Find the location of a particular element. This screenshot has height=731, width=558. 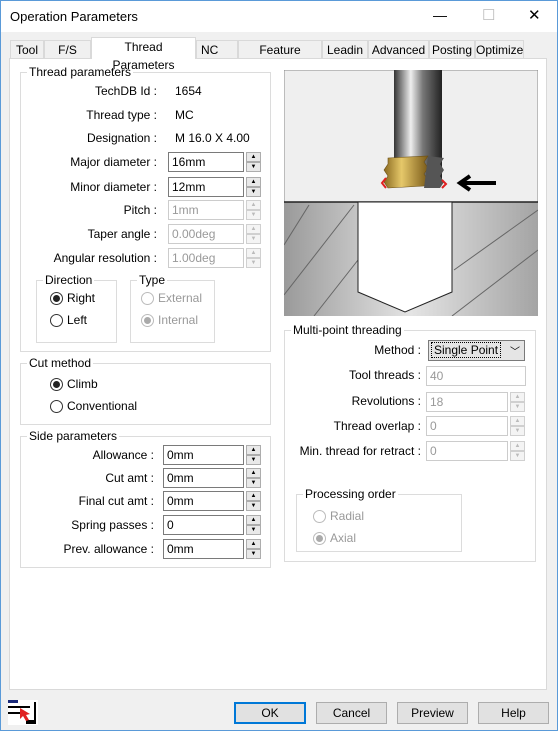

close-button: ✕ is located at coordinates (534, 15).